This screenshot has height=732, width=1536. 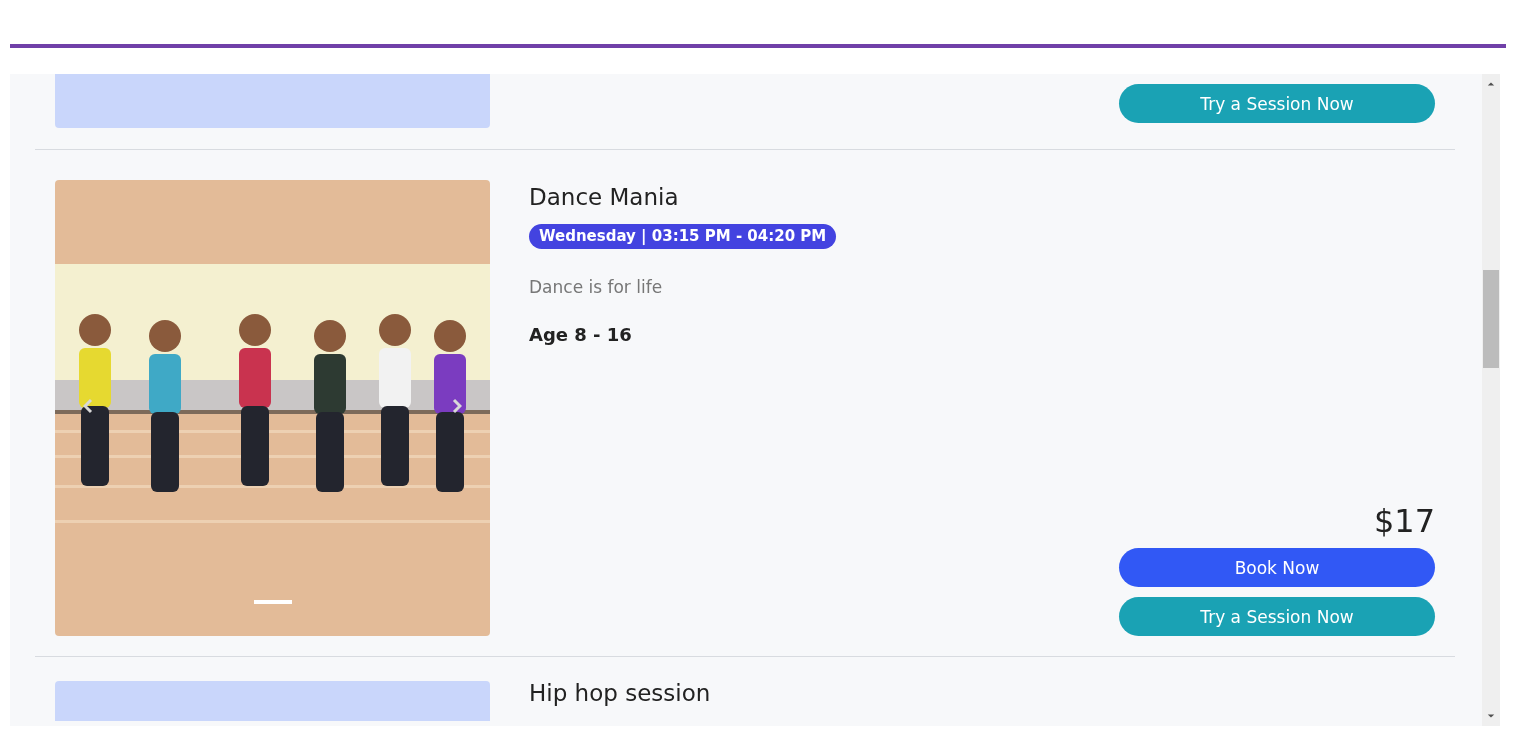 I want to click on session-title: Dance Mania, so click(x=604, y=197).